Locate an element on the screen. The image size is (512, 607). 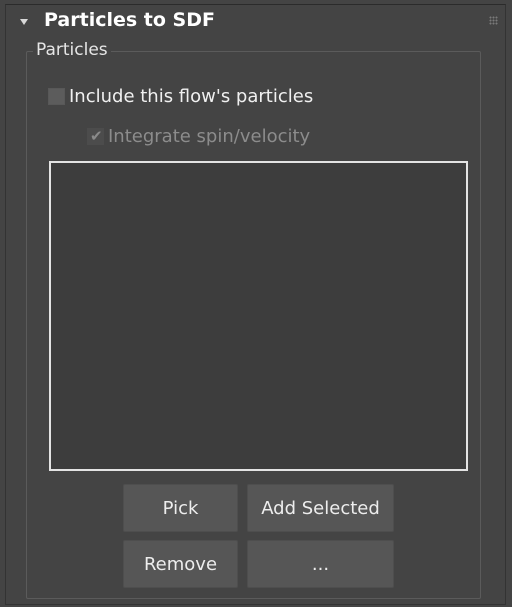
add-selected-button: Add Selected is located at coordinates (320, 508).